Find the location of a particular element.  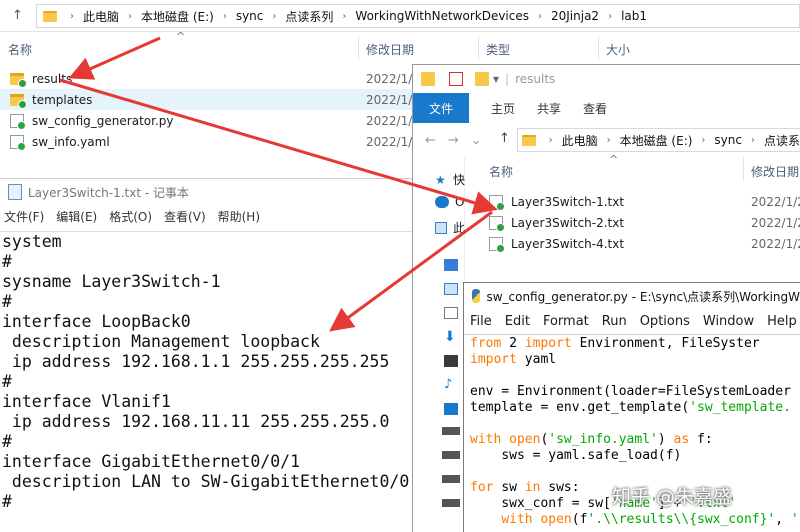

file-row-layer3switch-2: Layer3Switch-2.txt 2022/1/2 is located at coordinates (644, 222).